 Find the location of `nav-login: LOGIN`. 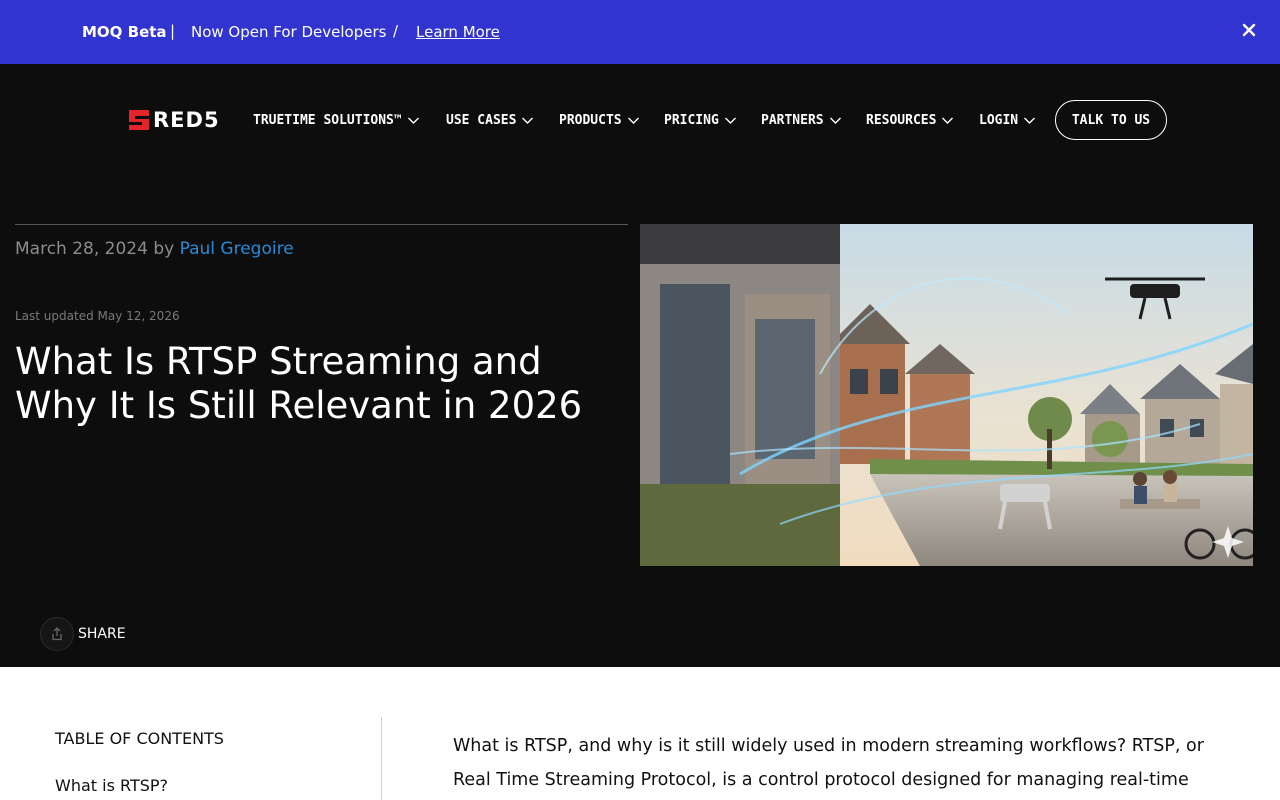

nav-login: LOGIN is located at coordinates (1007, 120).